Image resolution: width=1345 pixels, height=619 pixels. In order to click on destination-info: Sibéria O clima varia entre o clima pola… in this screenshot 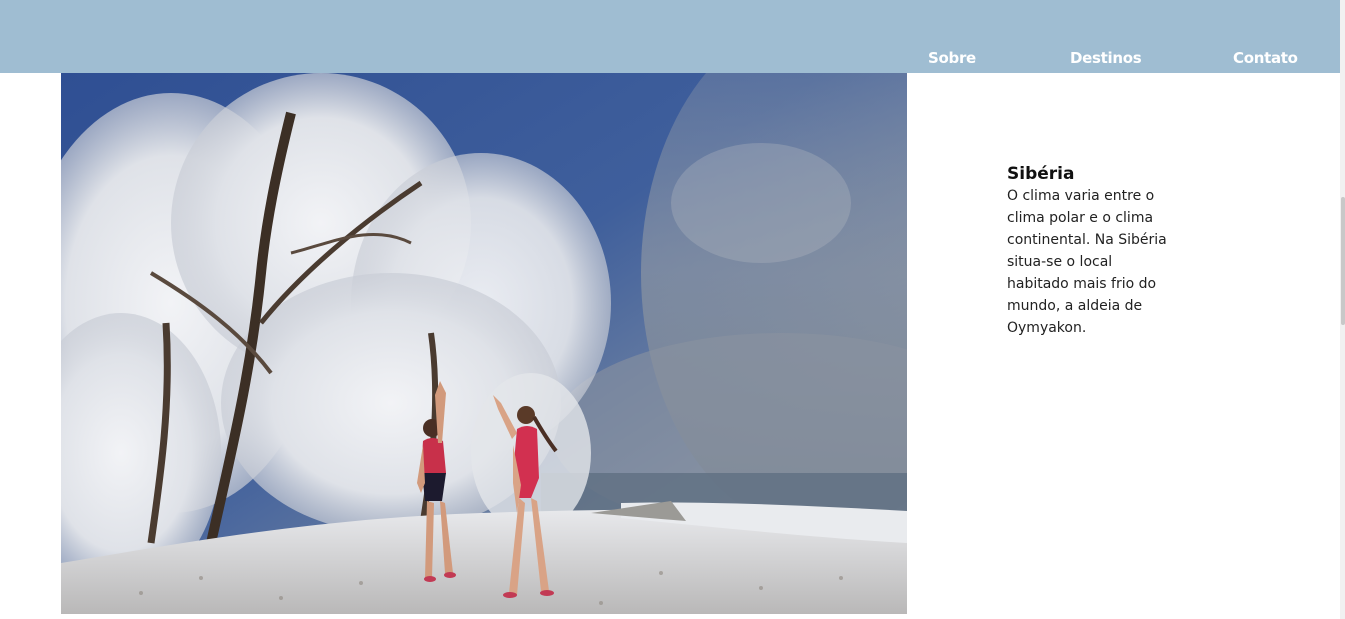, I will do `click(1094, 251)`.